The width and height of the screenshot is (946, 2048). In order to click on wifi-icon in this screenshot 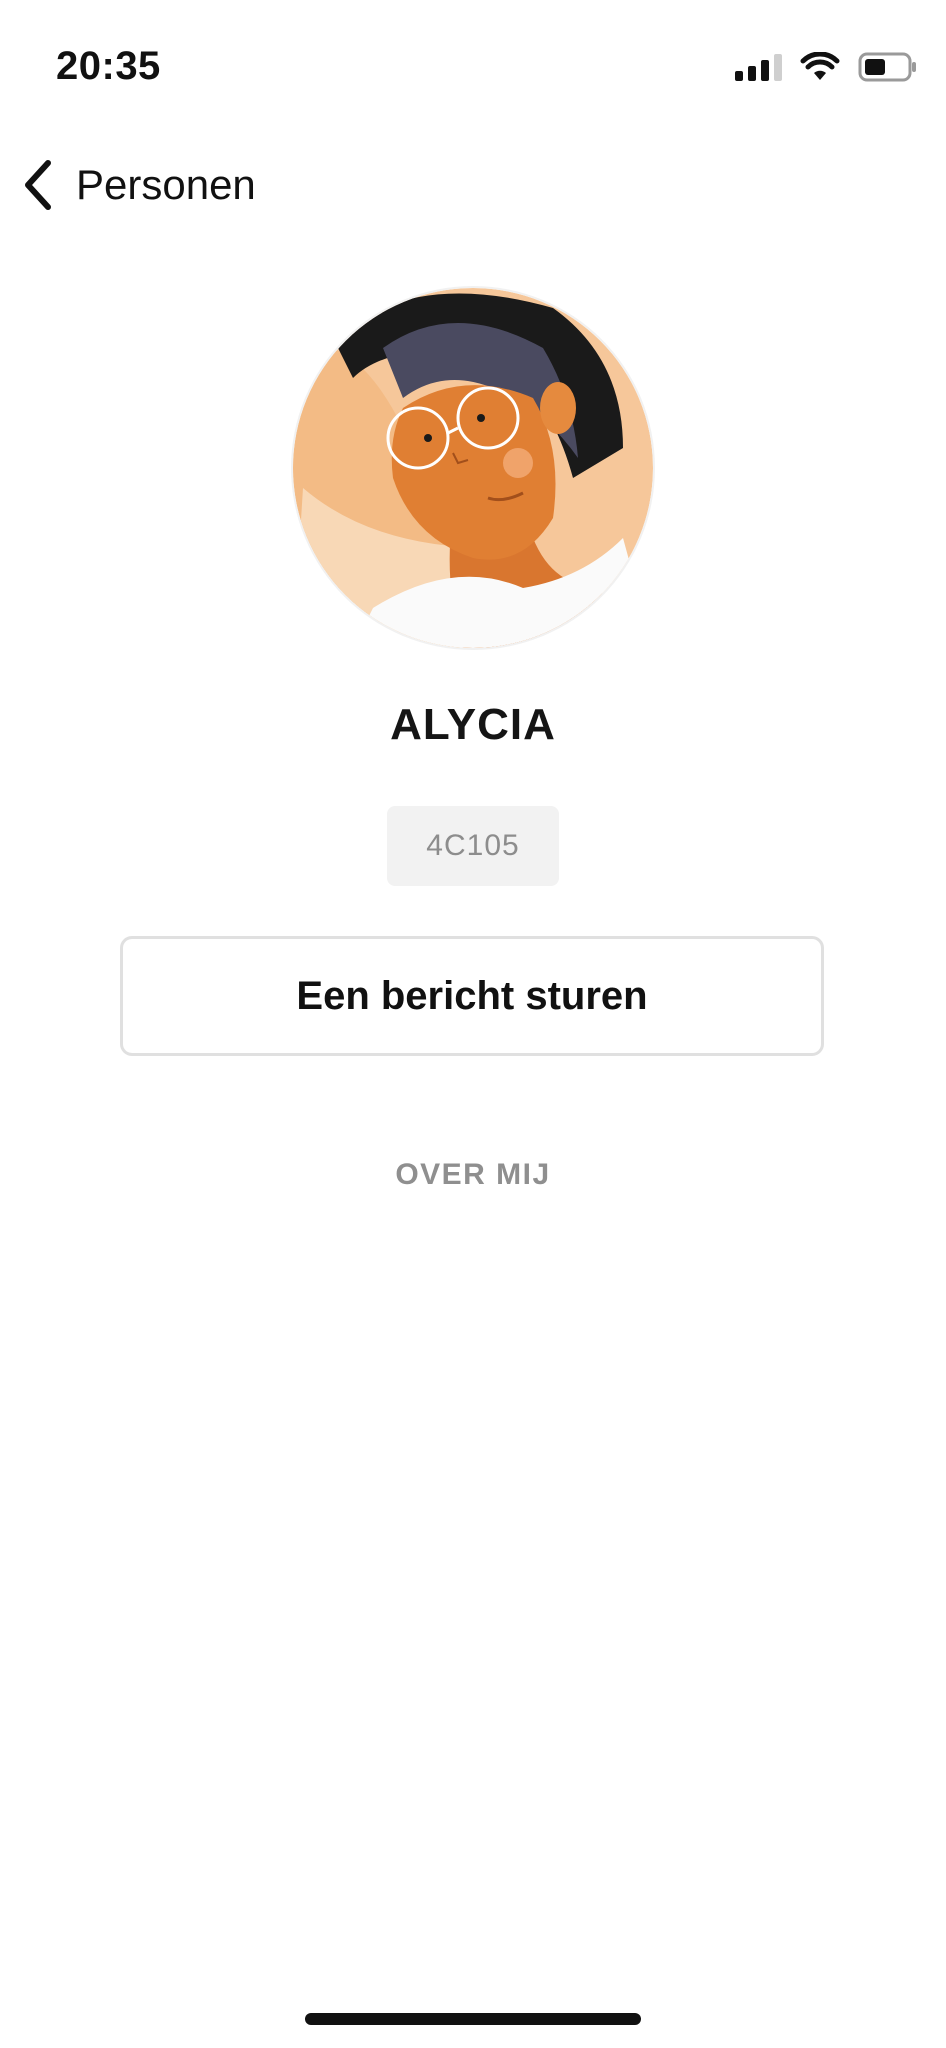, I will do `click(820, 66)`.